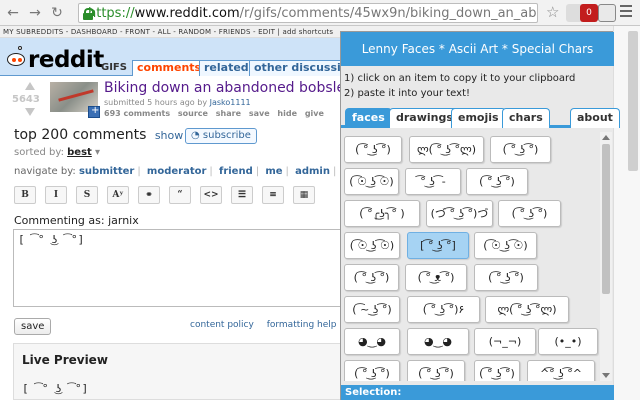 The image size is (640, 400). What do you see at coordinates (589, 13) in the screenshot?
I see `ublock-icon: 0` at bounding box center [589, 13].